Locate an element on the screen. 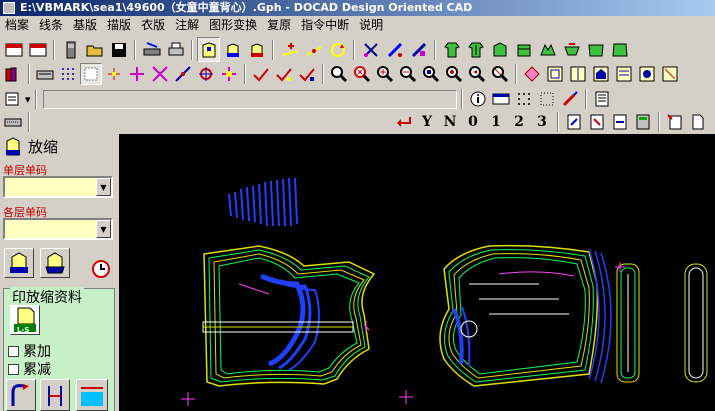 The width and height of the screenshot is (715, 411). menu-help: 说明 is located at coordinates (371, 25).